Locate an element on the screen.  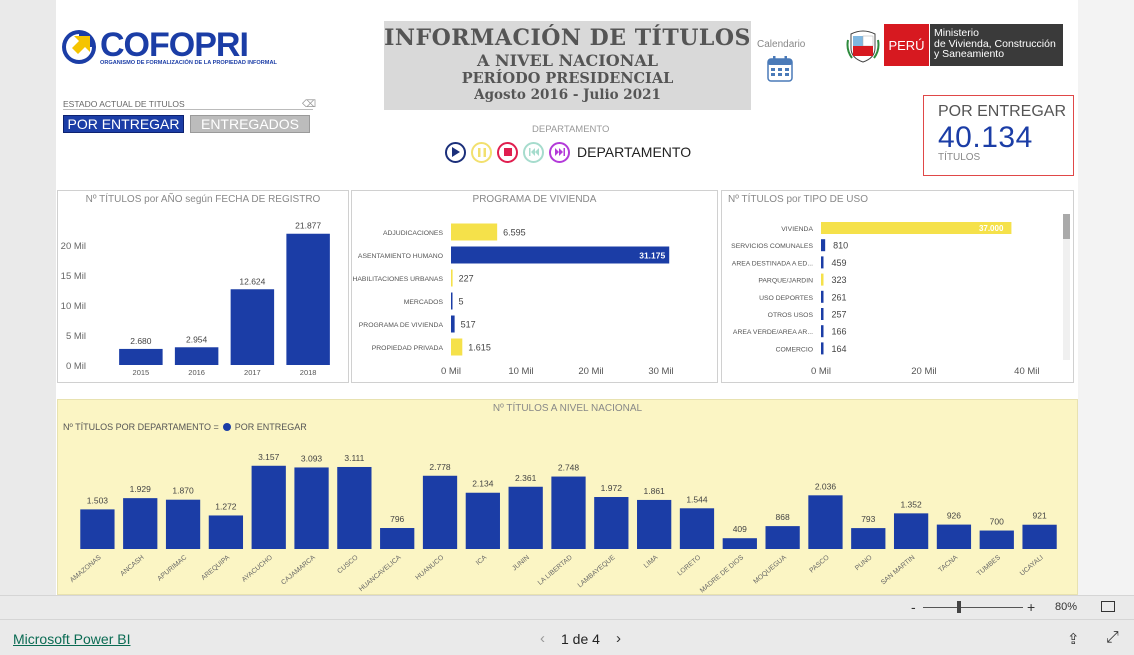
x-tick-label: HUANCAVELICA is located at coordinates (380, 573).